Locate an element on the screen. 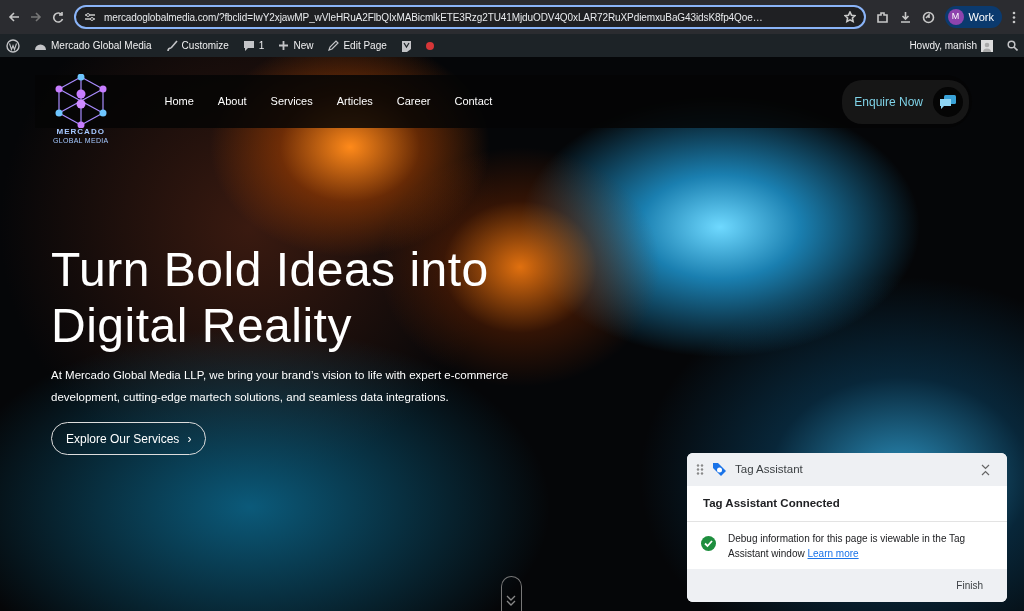 Image resolution: width=1024 pixels, height=611 pixels. panel-title: Tag Assistant is located at coordinates (769, 469).